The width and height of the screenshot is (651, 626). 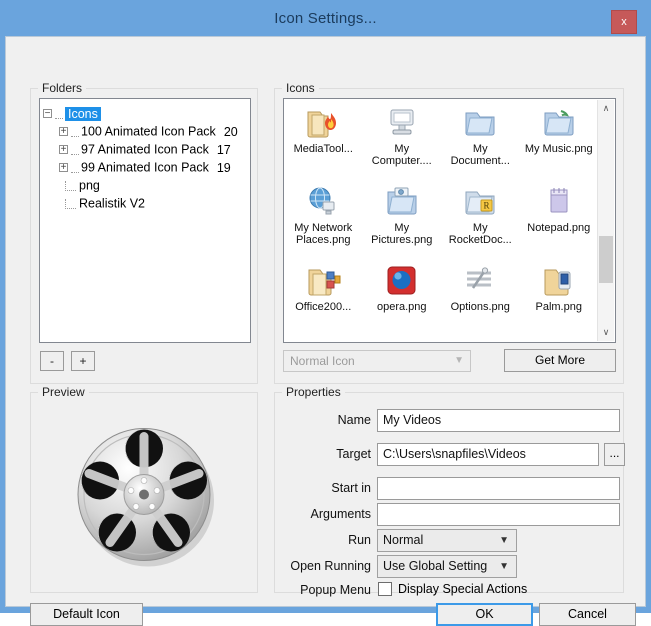 What do you see at coordinates (145, 493) in the screenshot?
I see `preview-area` at bounding box center [145, 493].